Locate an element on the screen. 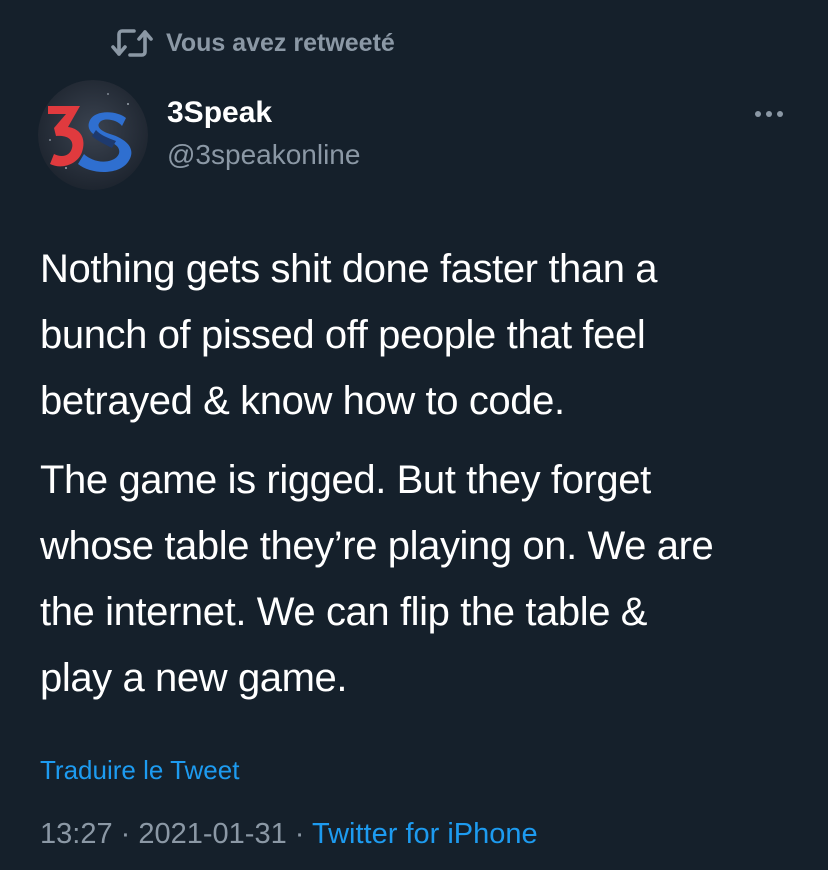 Image resolution: width=828 pixels, height=870 pixels. 3speak-logo is located at coordinates (93, 135).